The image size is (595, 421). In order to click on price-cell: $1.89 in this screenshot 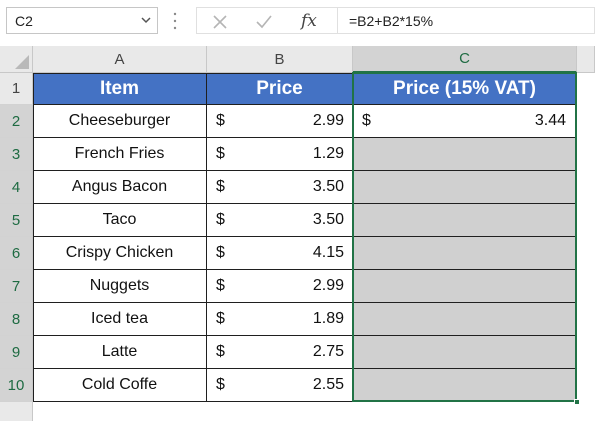, I will do `click(280, 319)`.